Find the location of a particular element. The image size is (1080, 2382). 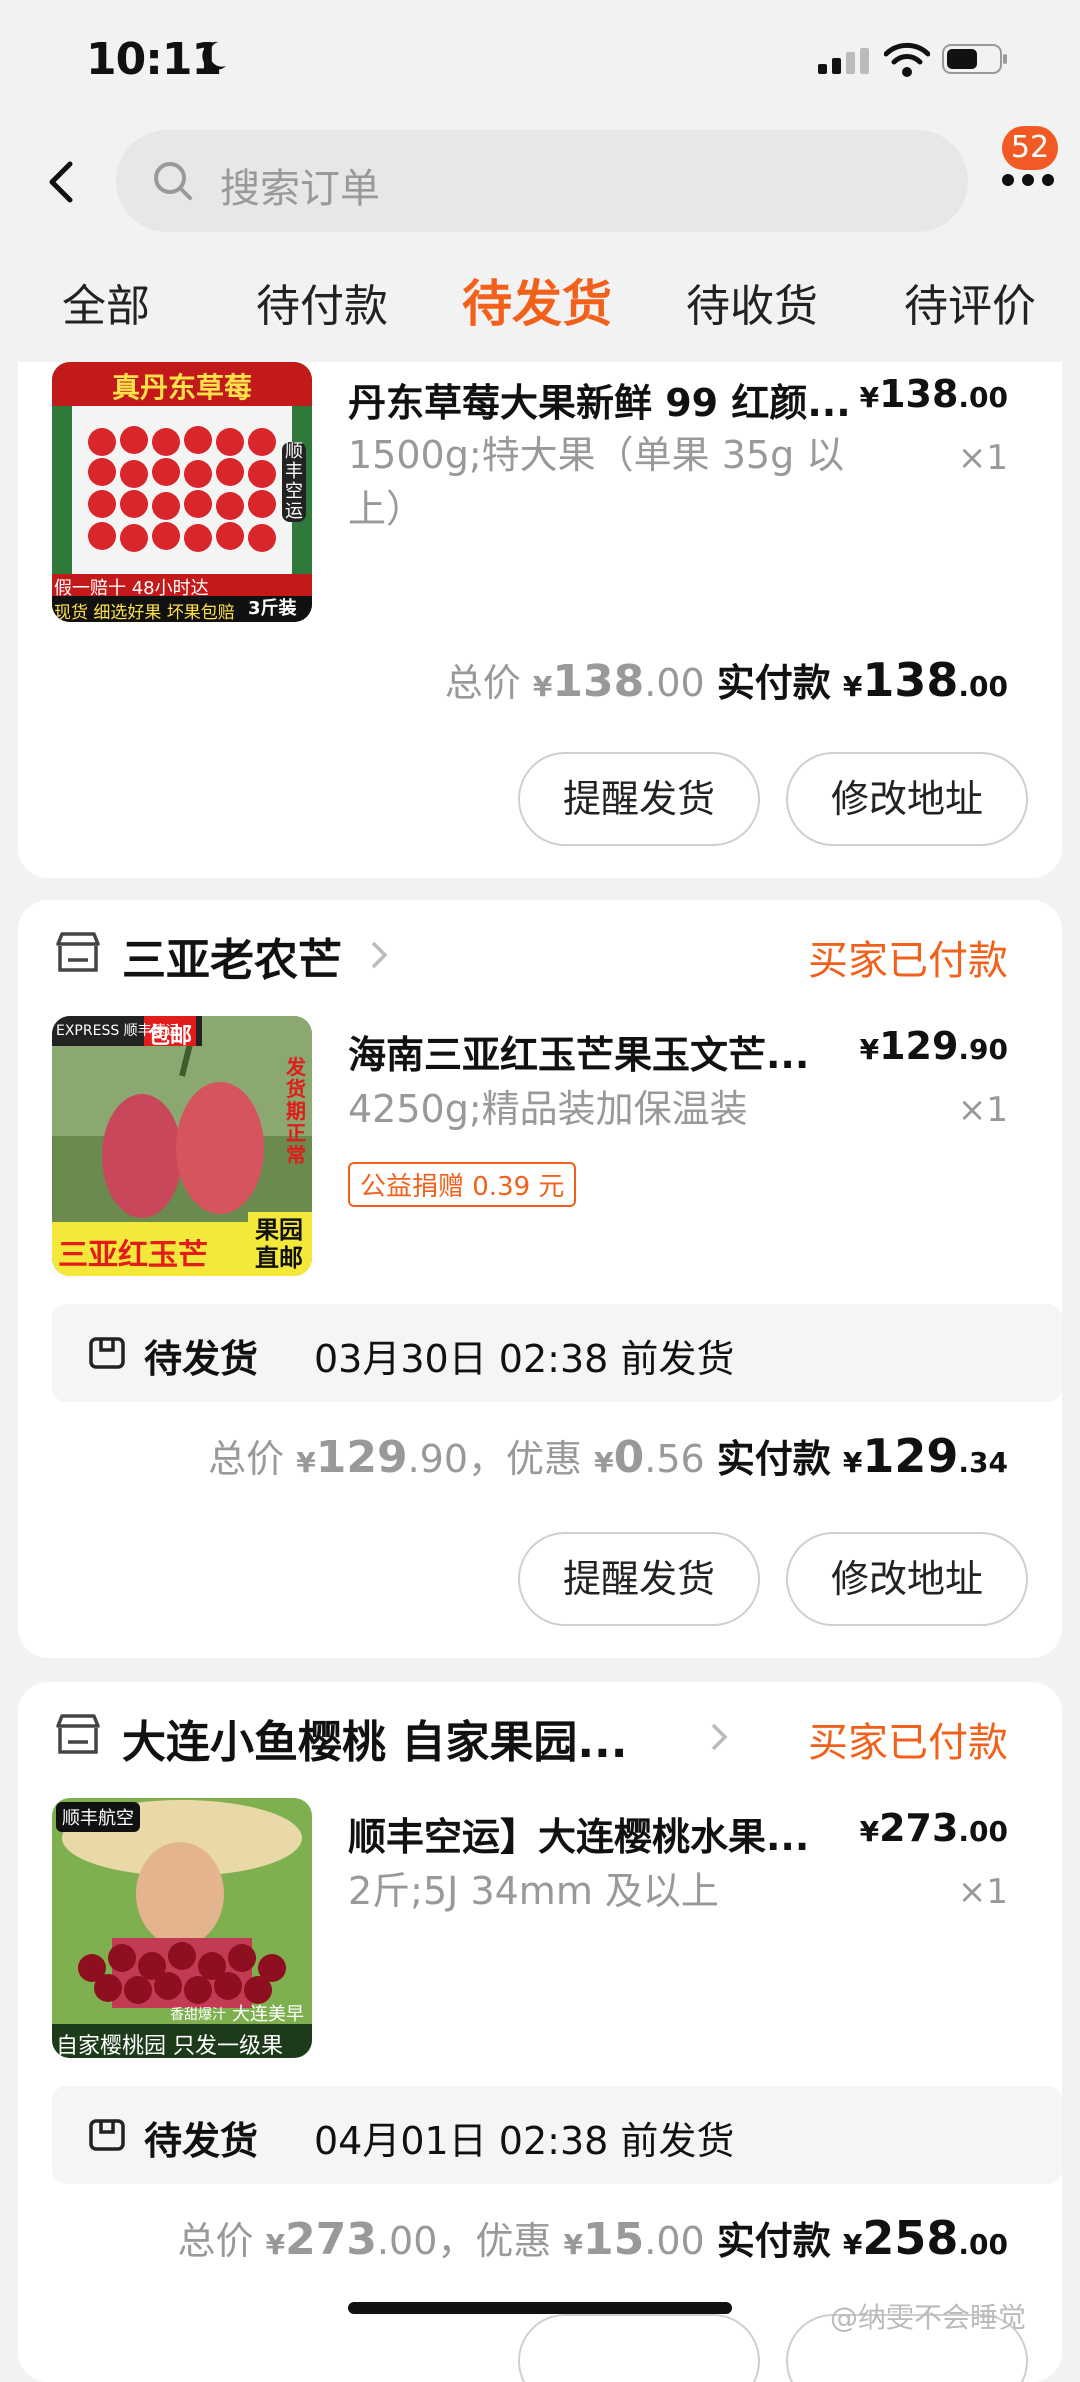

order-tabs: 全部 待付款 待发货 待收货 待评价 is located at coordinates (540, 315).